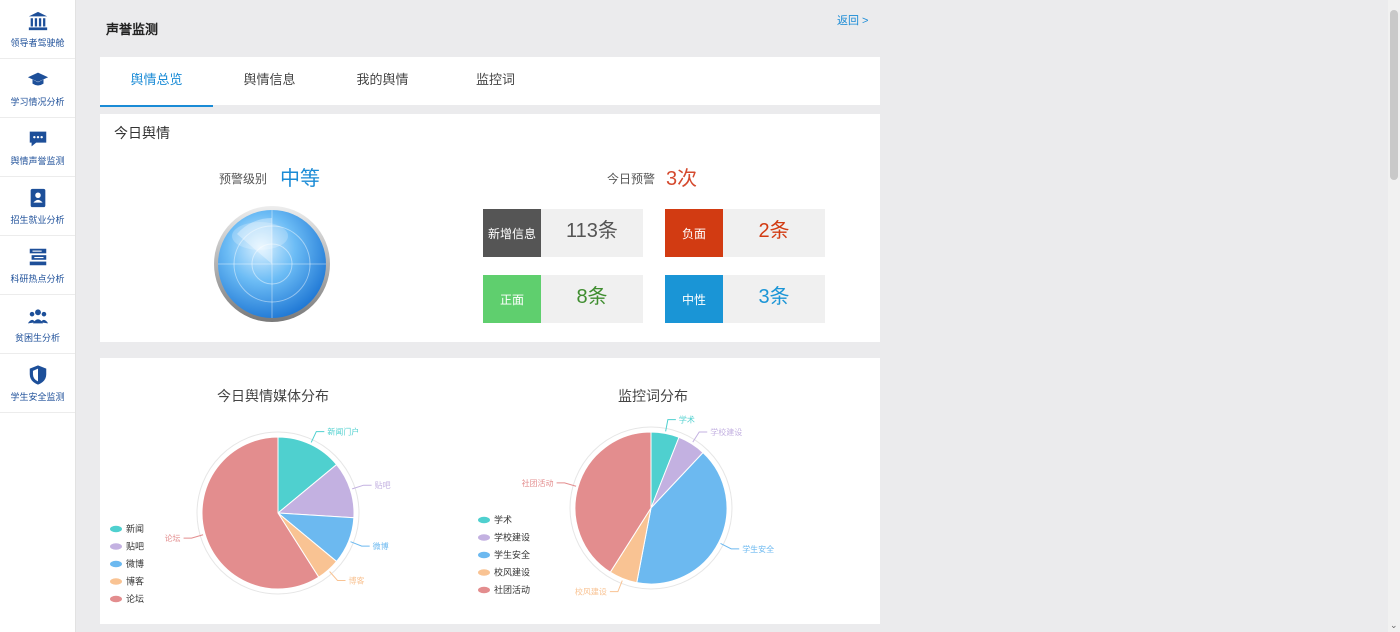  Describe the element at coordinates (852, 20) in the screenshot. I see `back-link: 返回 >` at that location.